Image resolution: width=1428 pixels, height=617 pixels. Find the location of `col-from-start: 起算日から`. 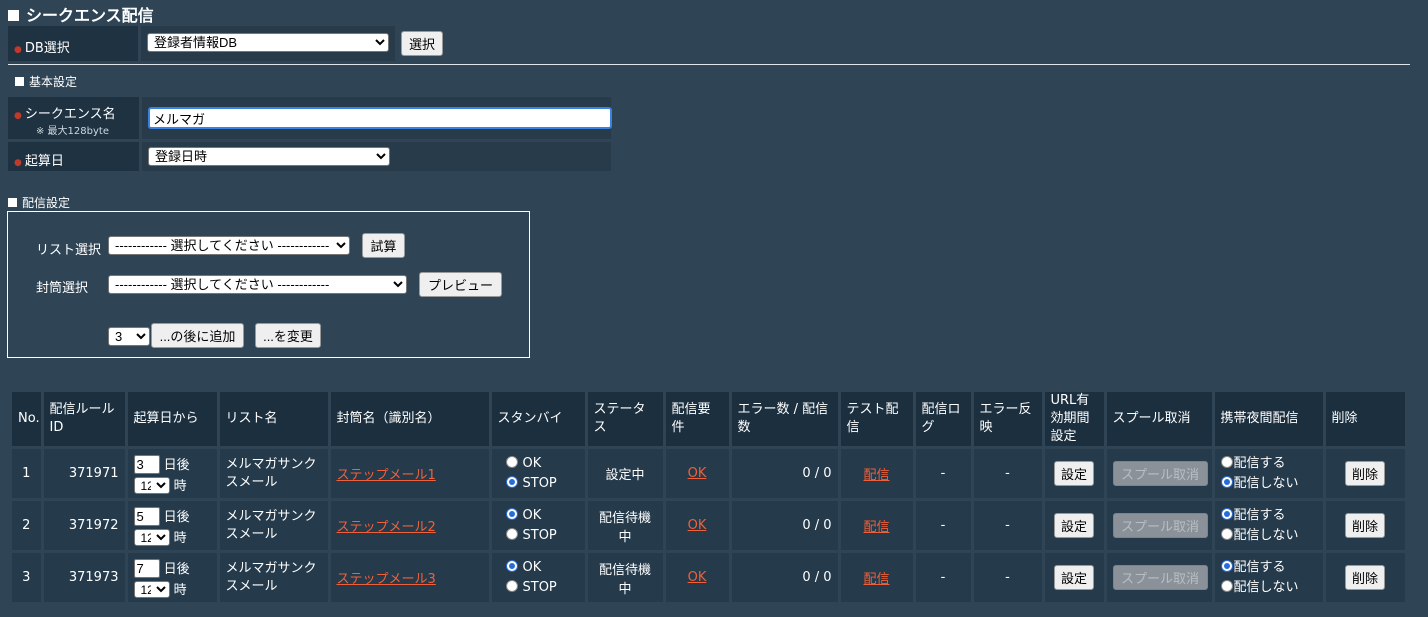

col-from-start: 起算日から is located at coordinates (173, 420).